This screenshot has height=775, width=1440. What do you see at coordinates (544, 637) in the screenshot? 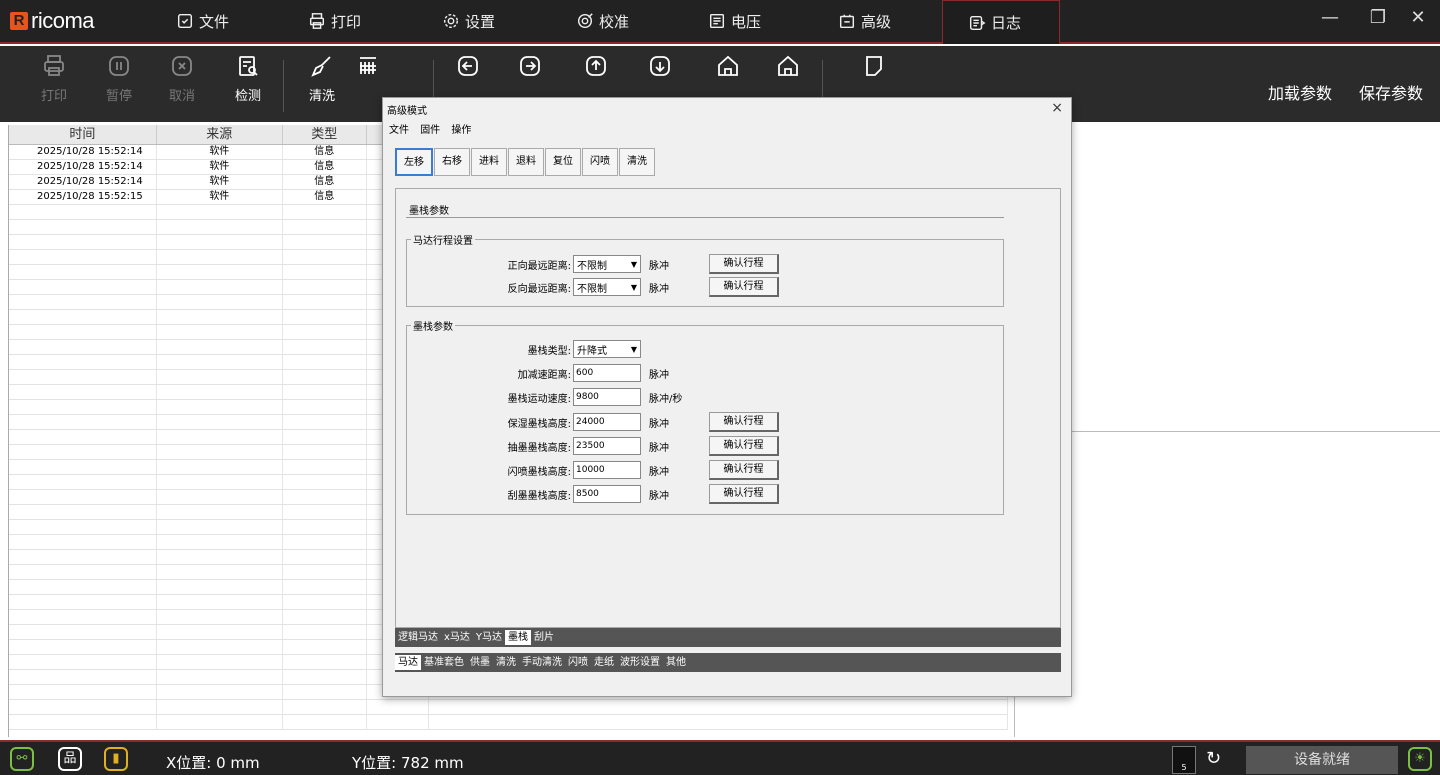
I see `inner-tab: 刮片` at bounding box center [544, 637].